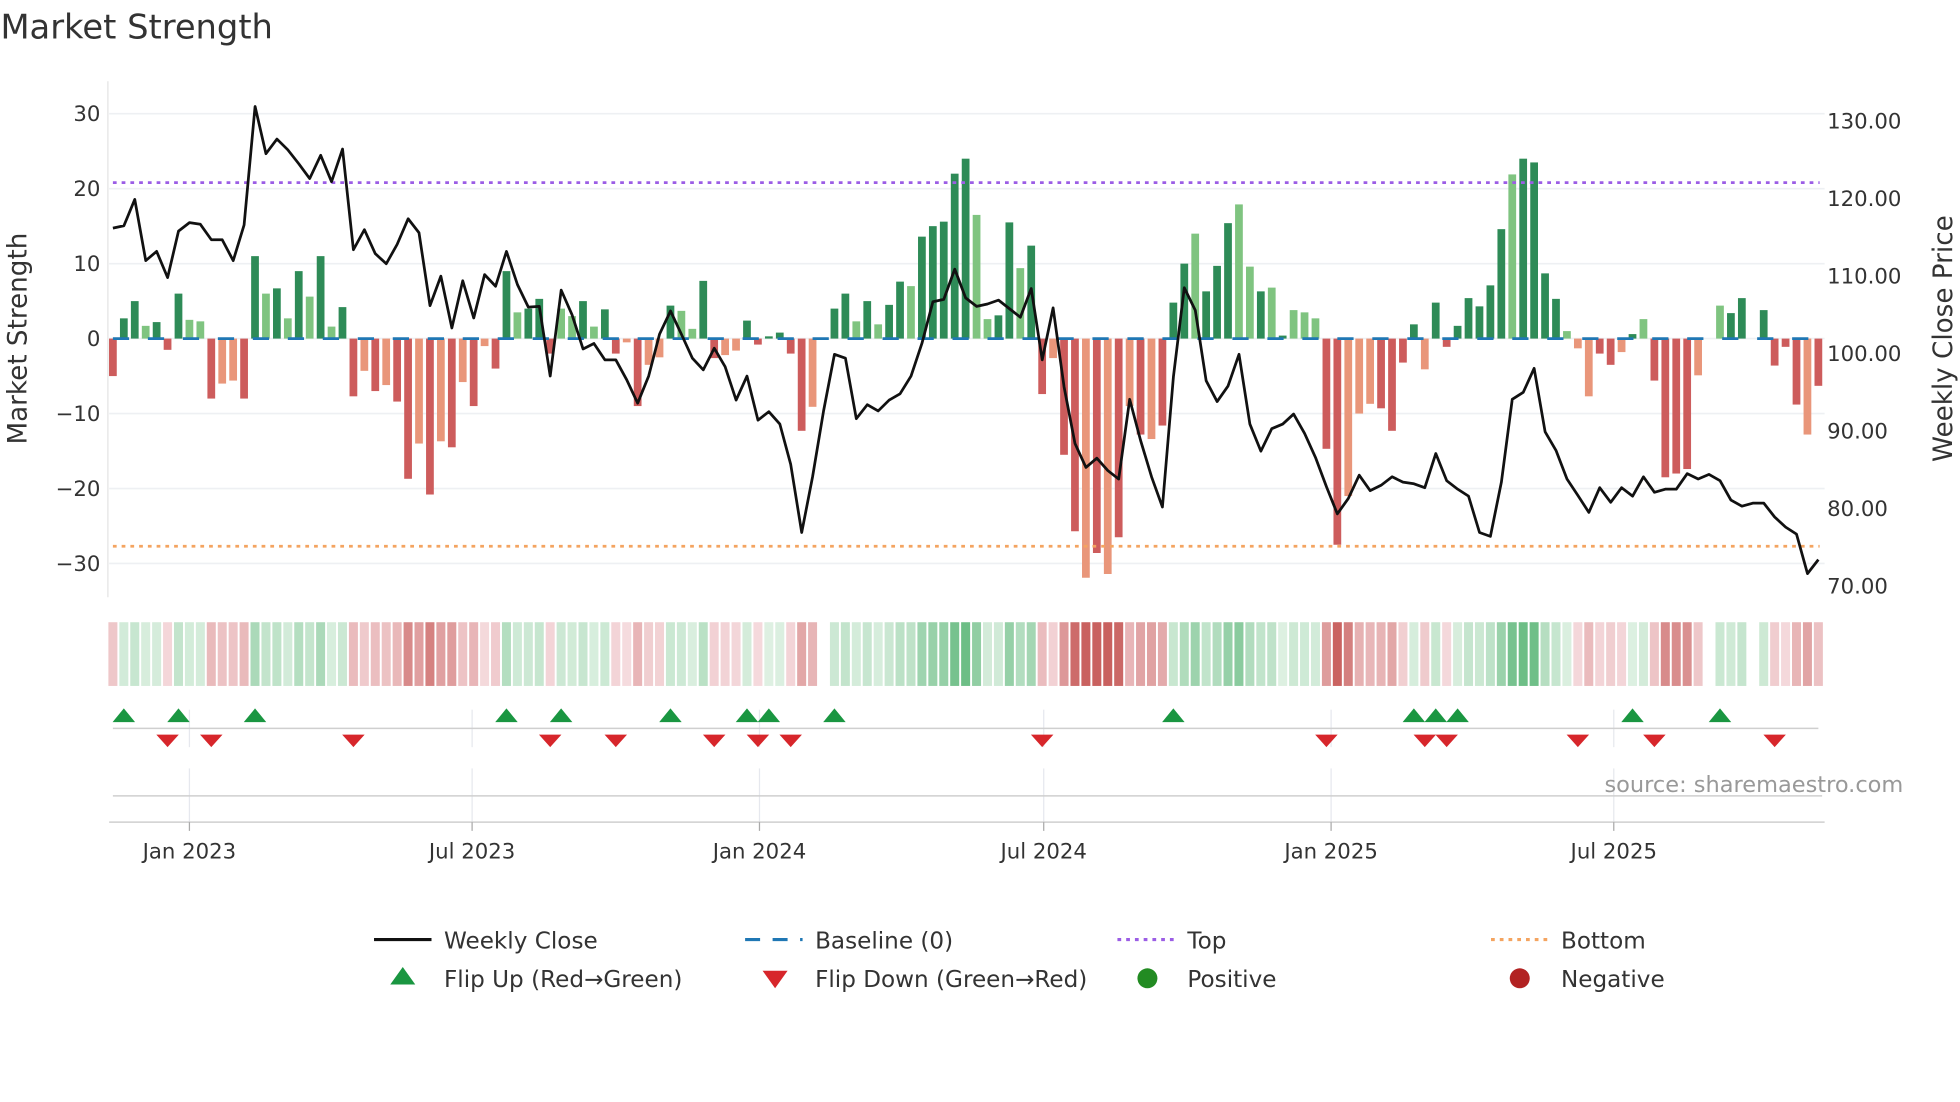 The image size is (1960, 1102). Describe the element at coordinates (86, 189) in the screenshot. I see `y-tick-label: 20` at that location.